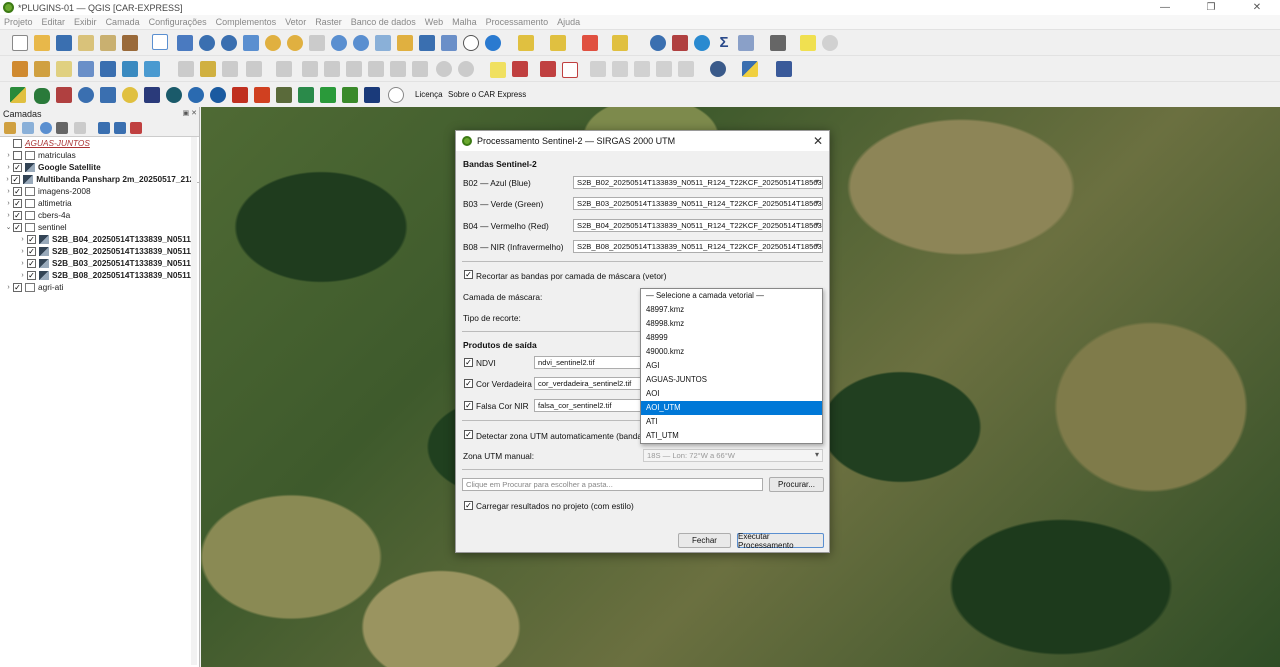 The image size is (1280, 667). I want to click on undo-icon, so click(444, 69).